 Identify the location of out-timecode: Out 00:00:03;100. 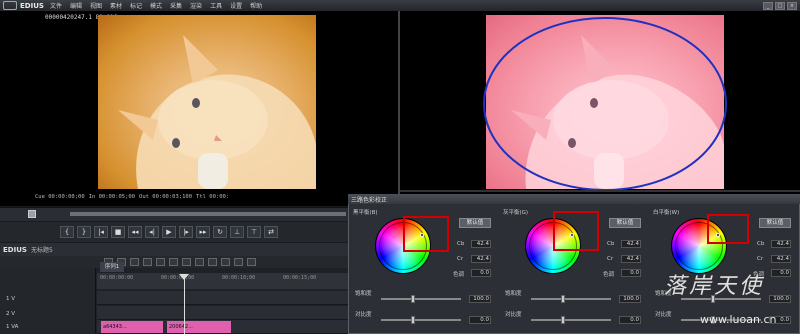
(166, 197).